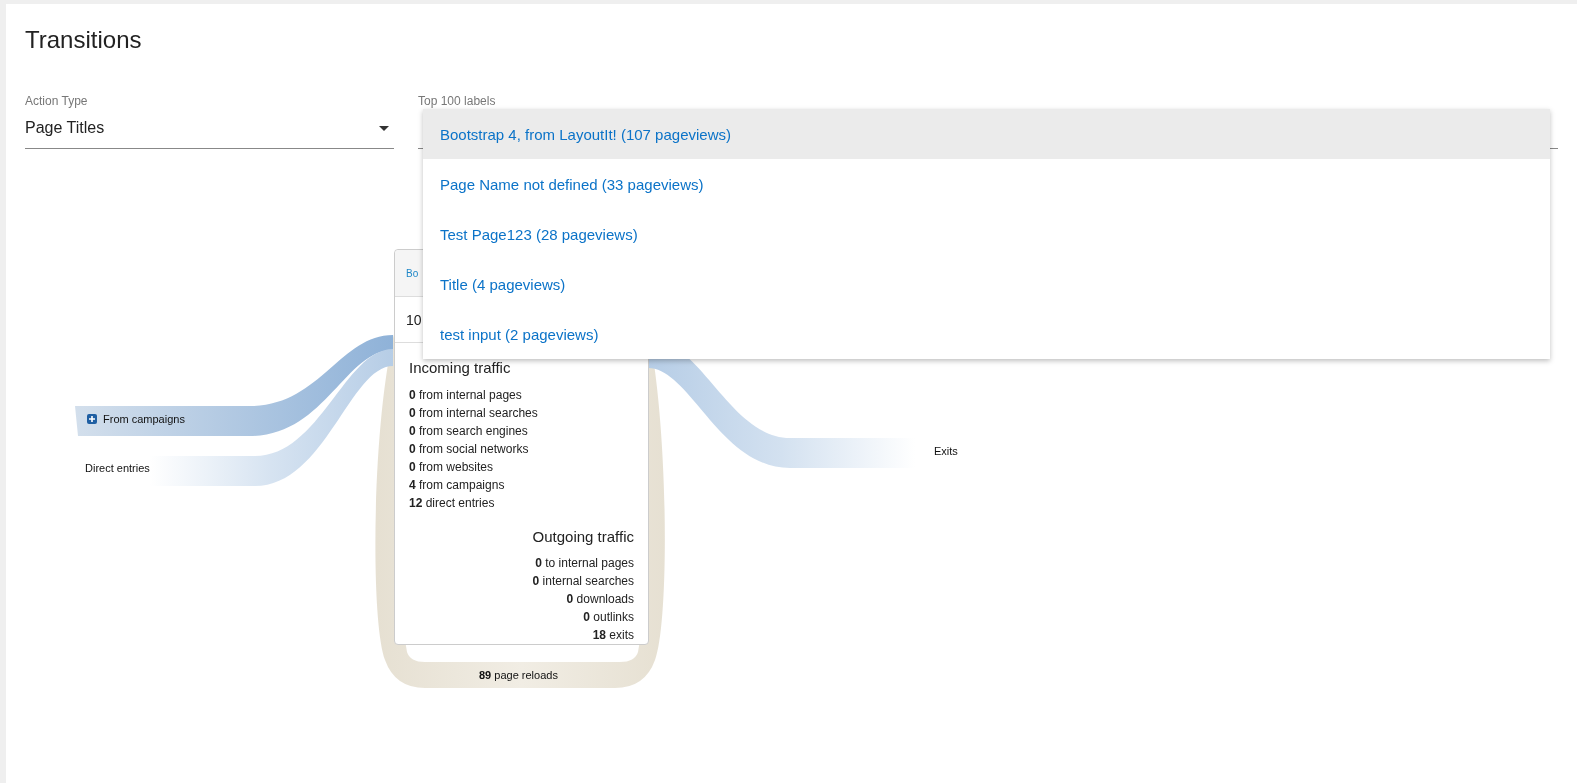 The image size is (1577, 783). Describe the element at coordinates (469, 449) in the screenshot. I see `stat-line: 0 from social networks` at that location.